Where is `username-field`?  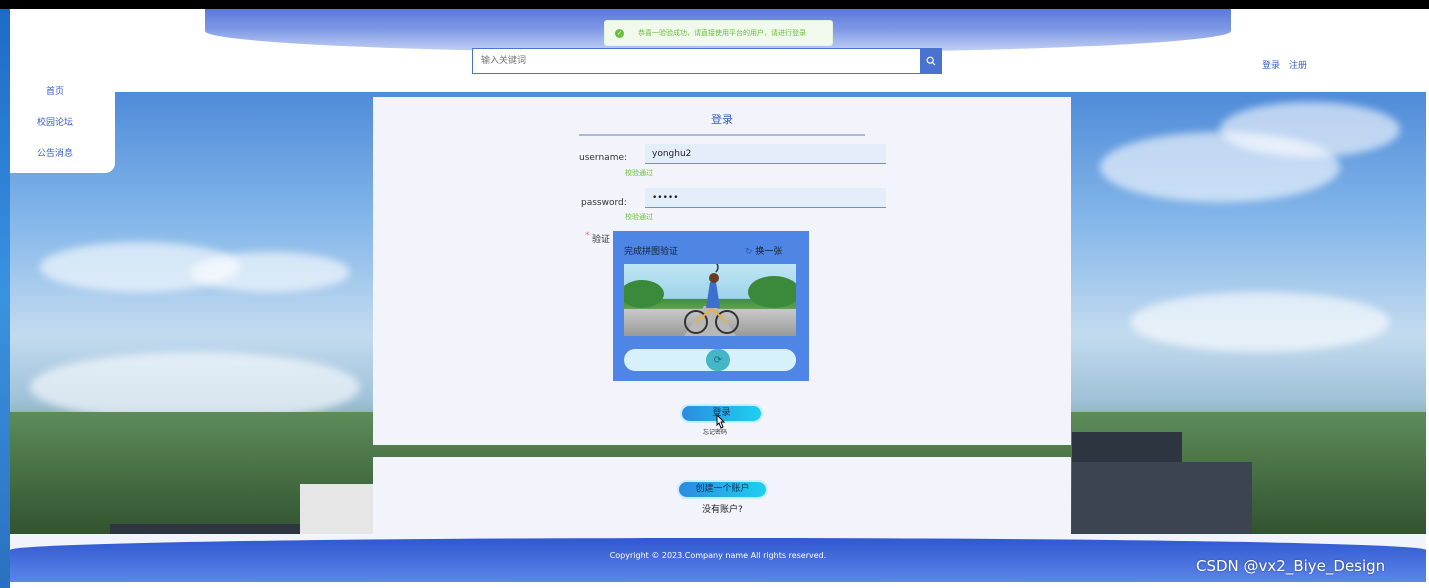 username-field is located at coordinates (765, 154).